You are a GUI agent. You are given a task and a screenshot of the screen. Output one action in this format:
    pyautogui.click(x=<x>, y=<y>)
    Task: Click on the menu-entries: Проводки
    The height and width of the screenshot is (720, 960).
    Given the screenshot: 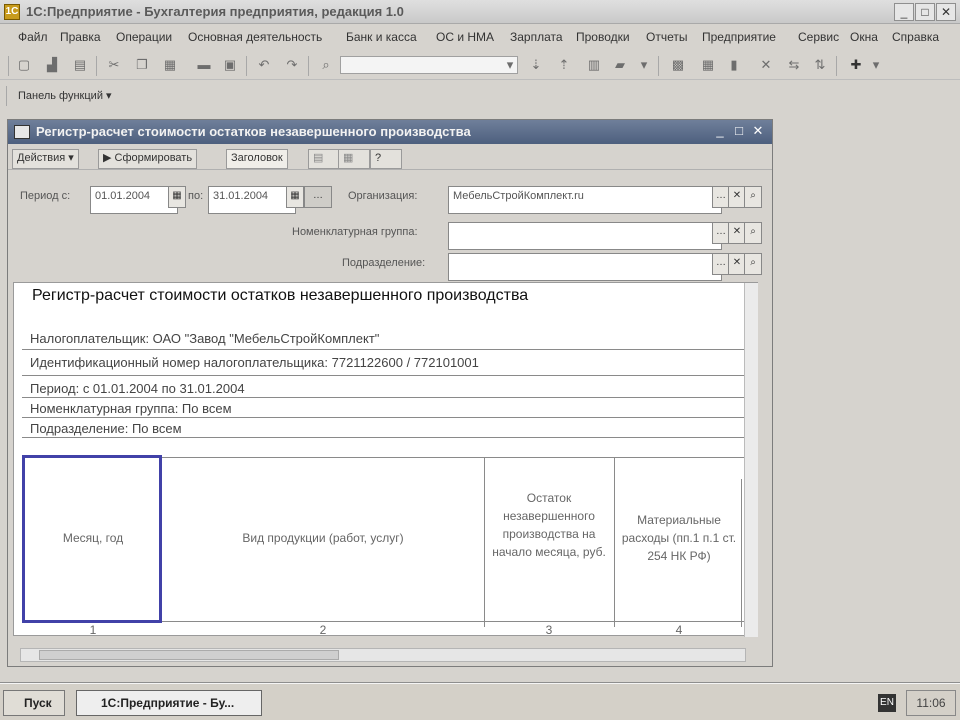 What is the action you would take?
    pyautogui.click(x=603, y=37)
    